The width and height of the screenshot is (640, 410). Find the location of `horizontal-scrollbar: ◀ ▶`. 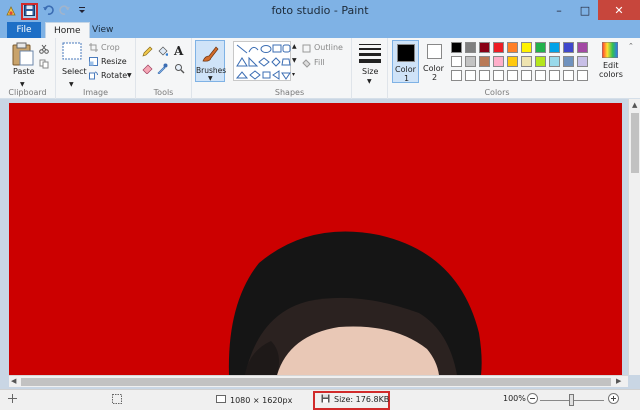

horizontal-scrollbar: ◀ ▶ is located at coordinates (318, 381).